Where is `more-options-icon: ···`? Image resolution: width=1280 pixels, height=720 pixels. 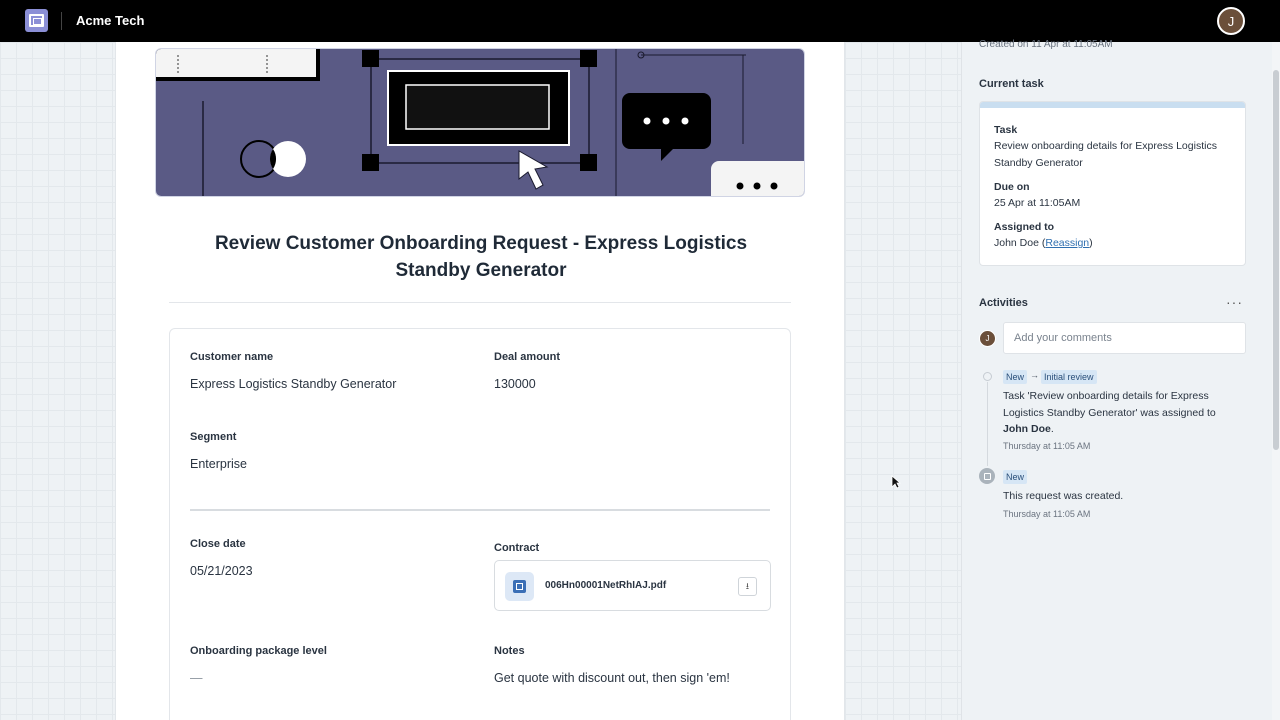
more-options-icon: ··· is located at coordinates (1234, 302).